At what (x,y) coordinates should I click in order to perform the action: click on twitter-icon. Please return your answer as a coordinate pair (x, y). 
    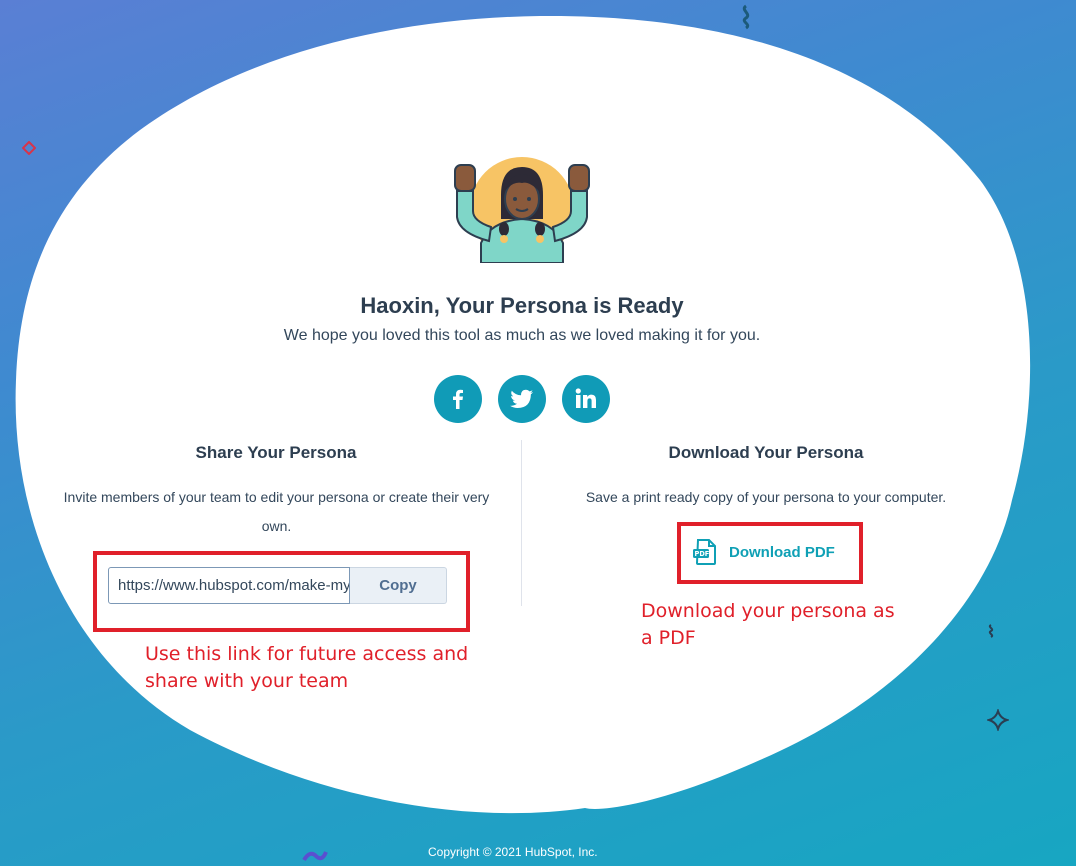
    Looking at the image, I should click on (521, 398).